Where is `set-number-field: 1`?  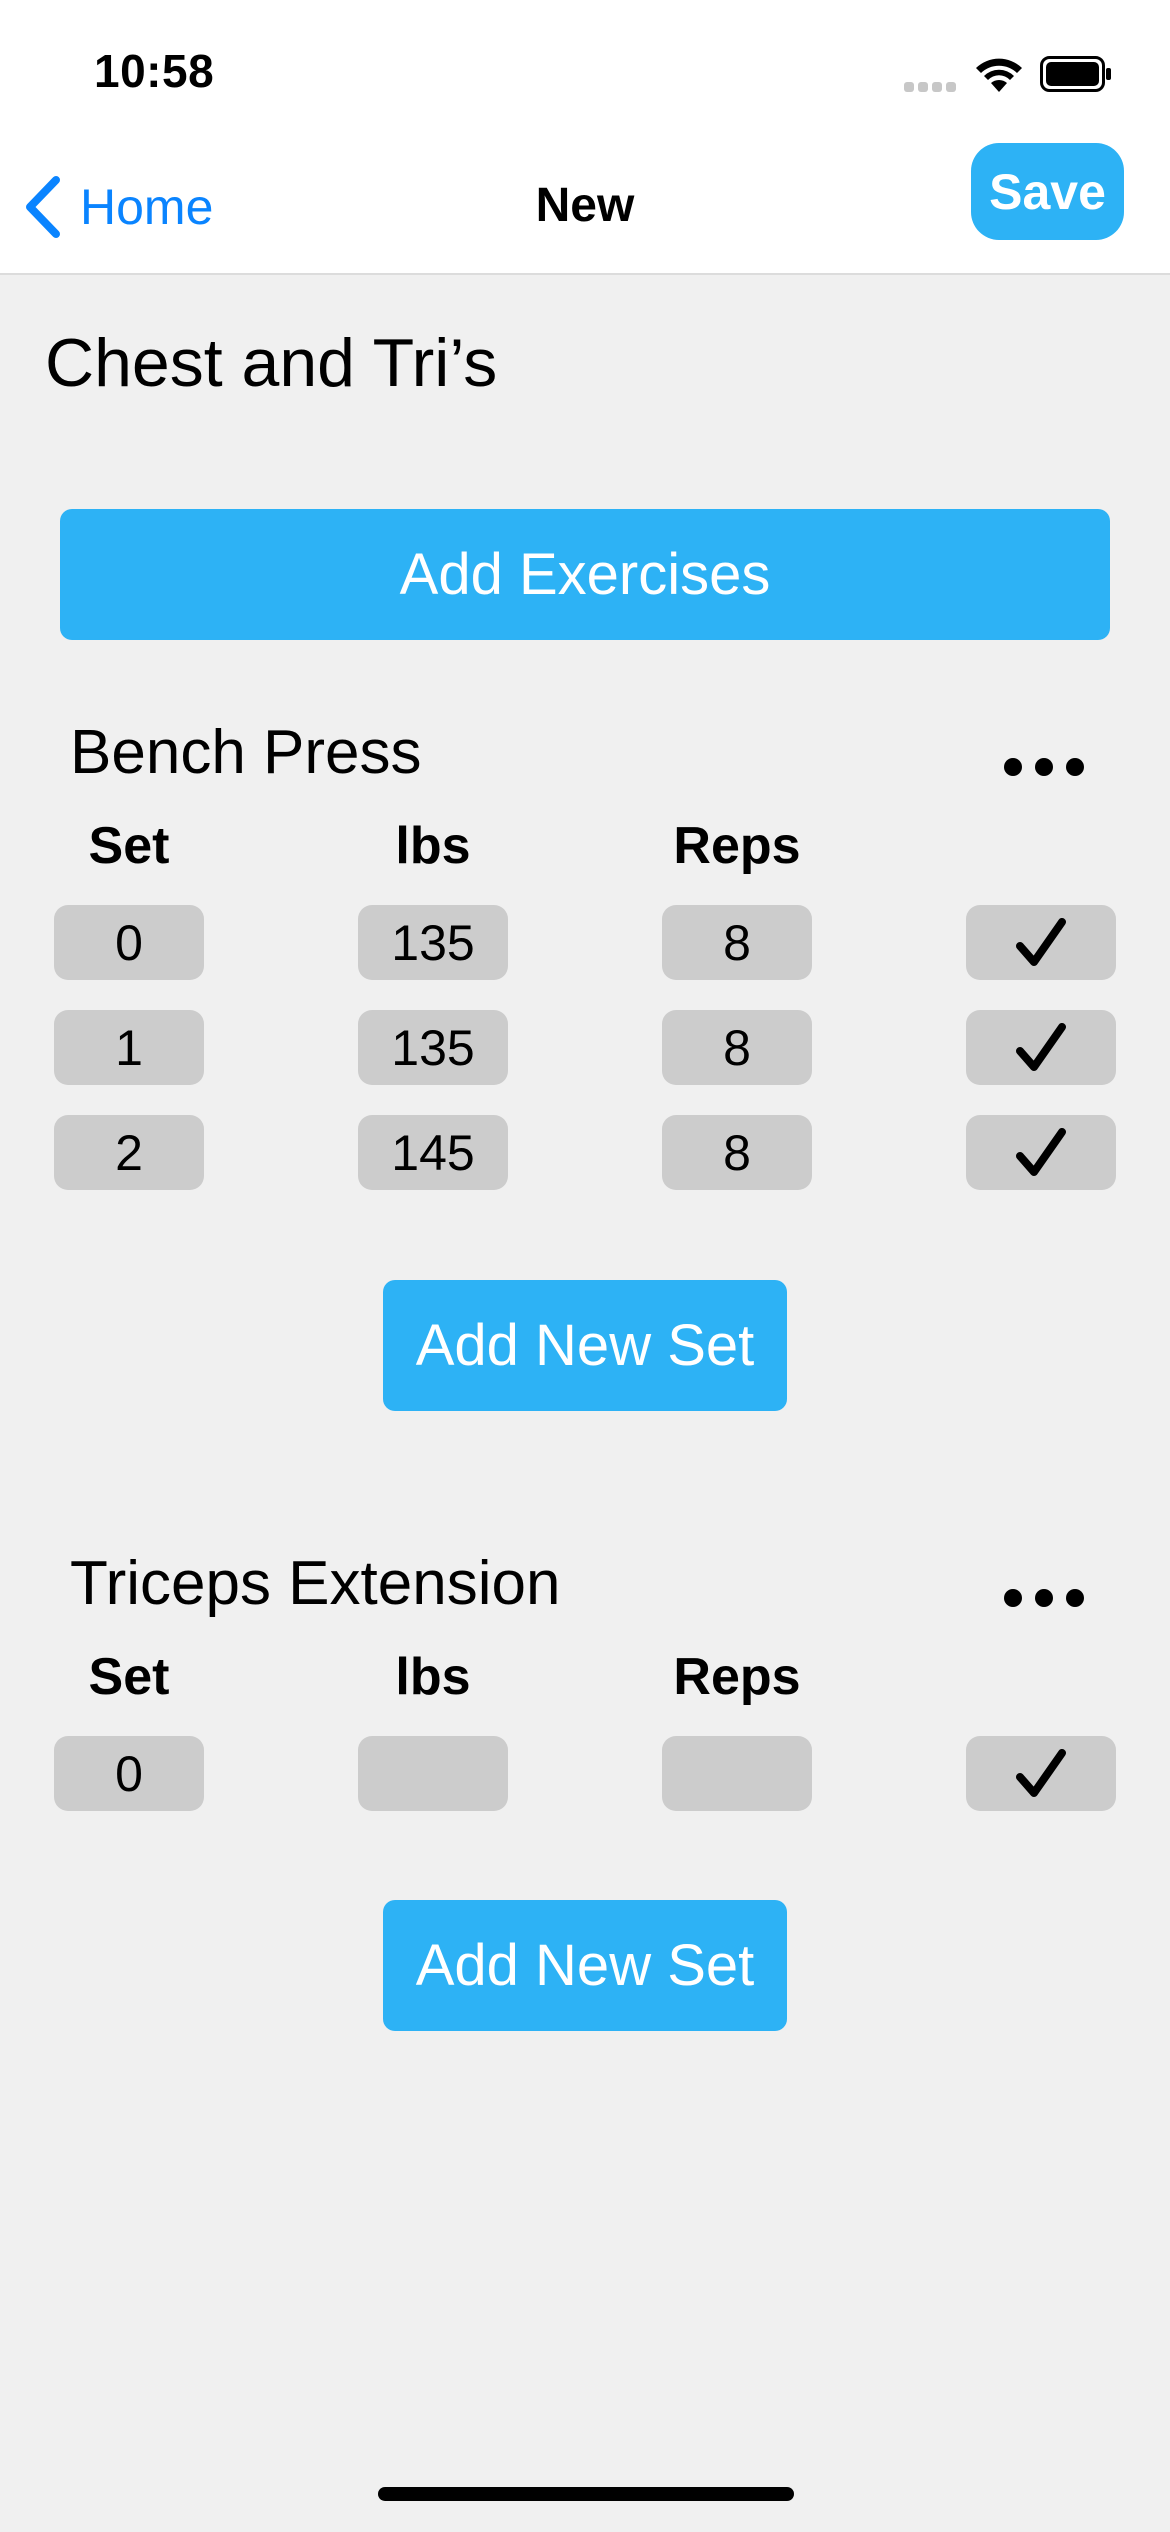 set-number-field: 1 is located at coordinates (129, 1047).